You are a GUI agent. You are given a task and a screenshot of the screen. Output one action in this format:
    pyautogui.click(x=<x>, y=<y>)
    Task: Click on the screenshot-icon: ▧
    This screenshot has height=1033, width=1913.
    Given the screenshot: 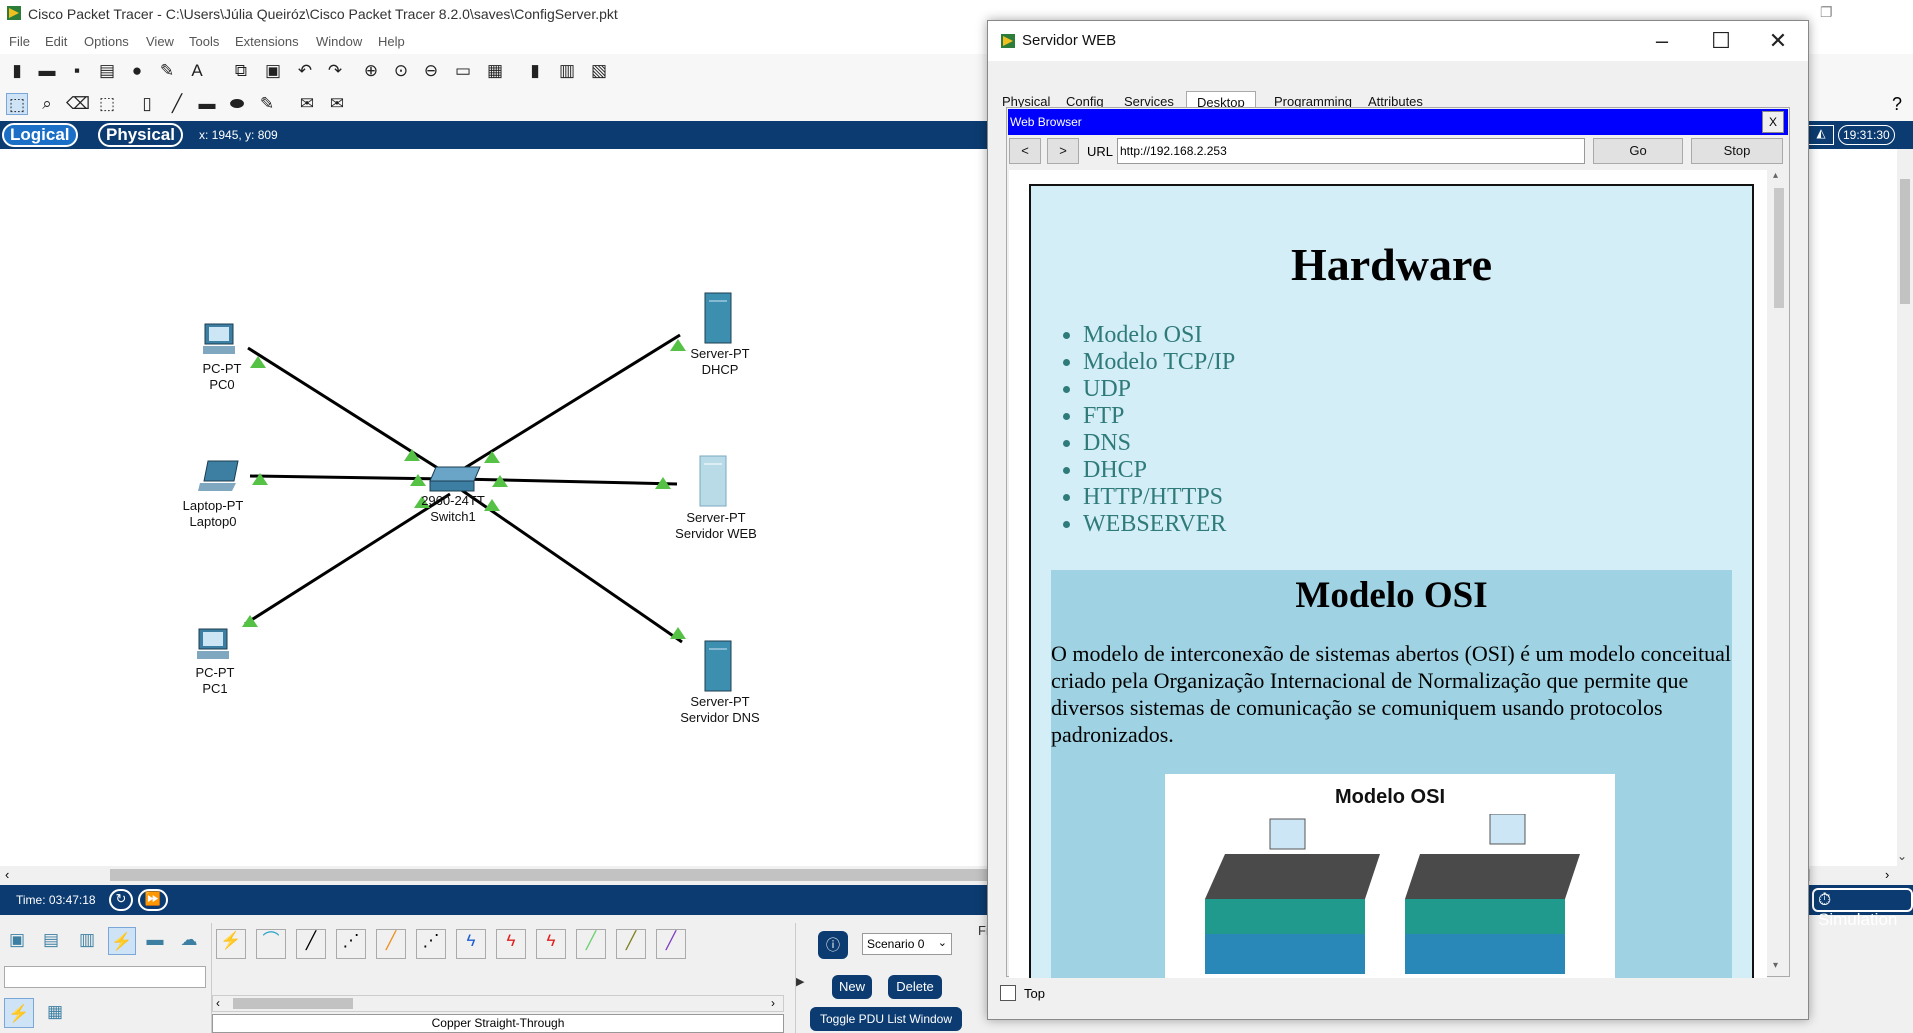 What is the action you would take?
    pyautogui.click(x=599, y=71)
    